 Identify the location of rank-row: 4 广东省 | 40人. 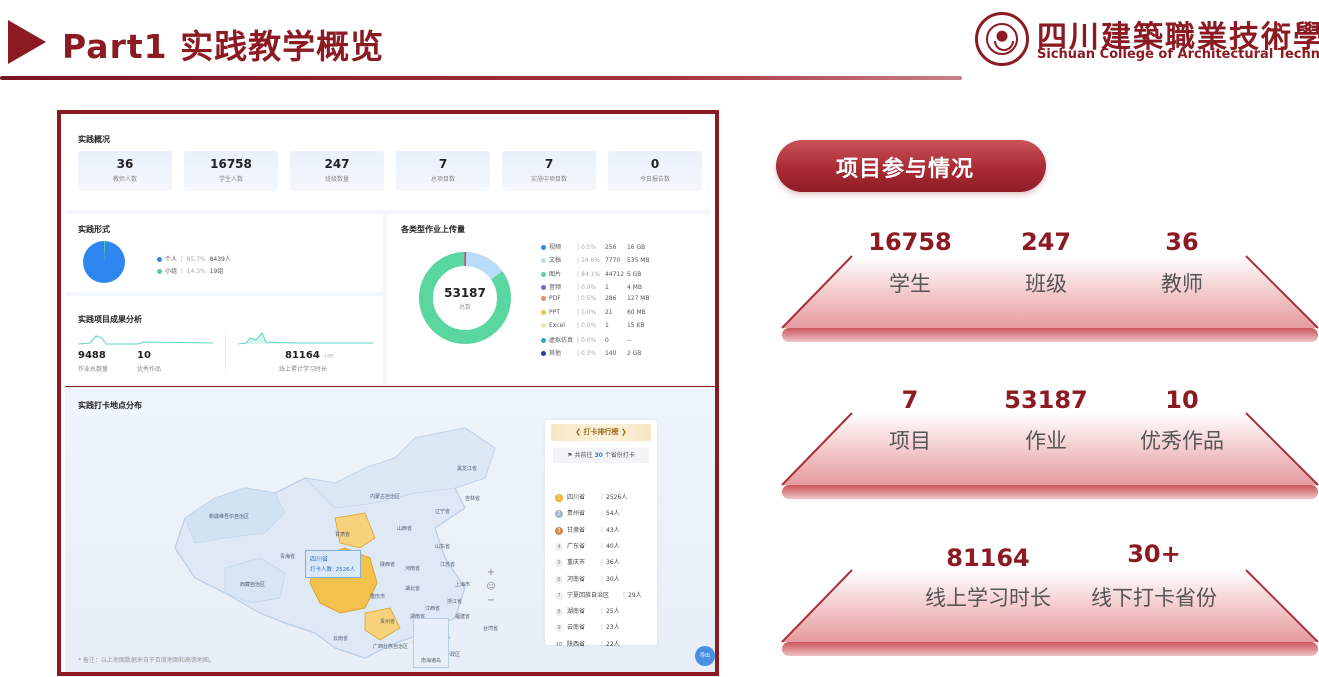
(587, 546).